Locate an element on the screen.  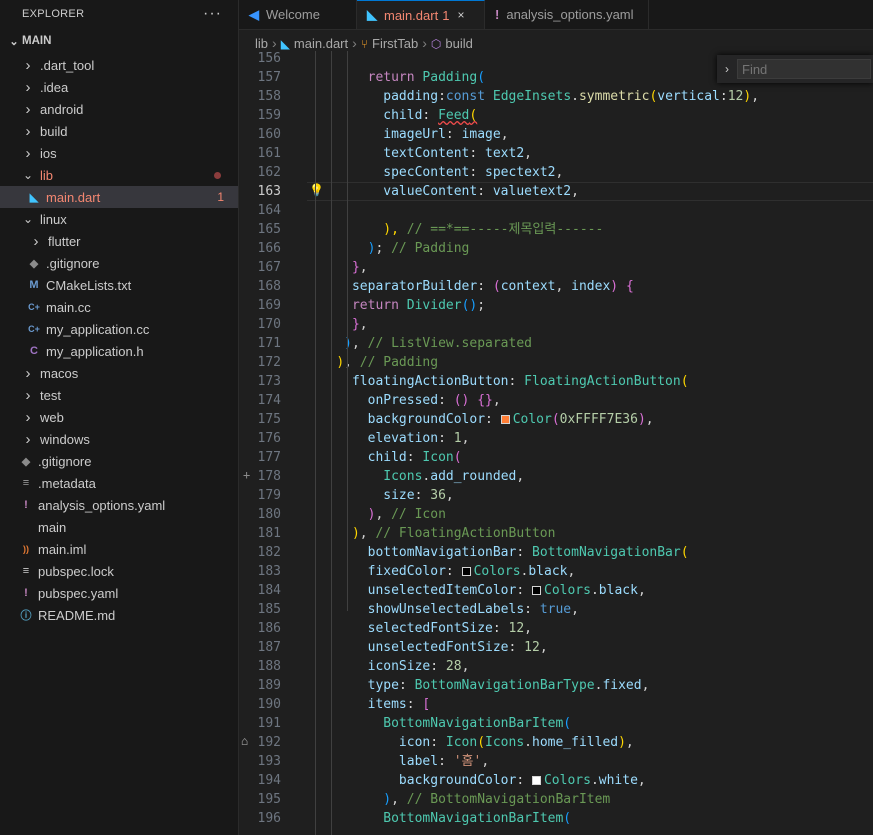
code-token: ( is located at coordinates (457, 457).